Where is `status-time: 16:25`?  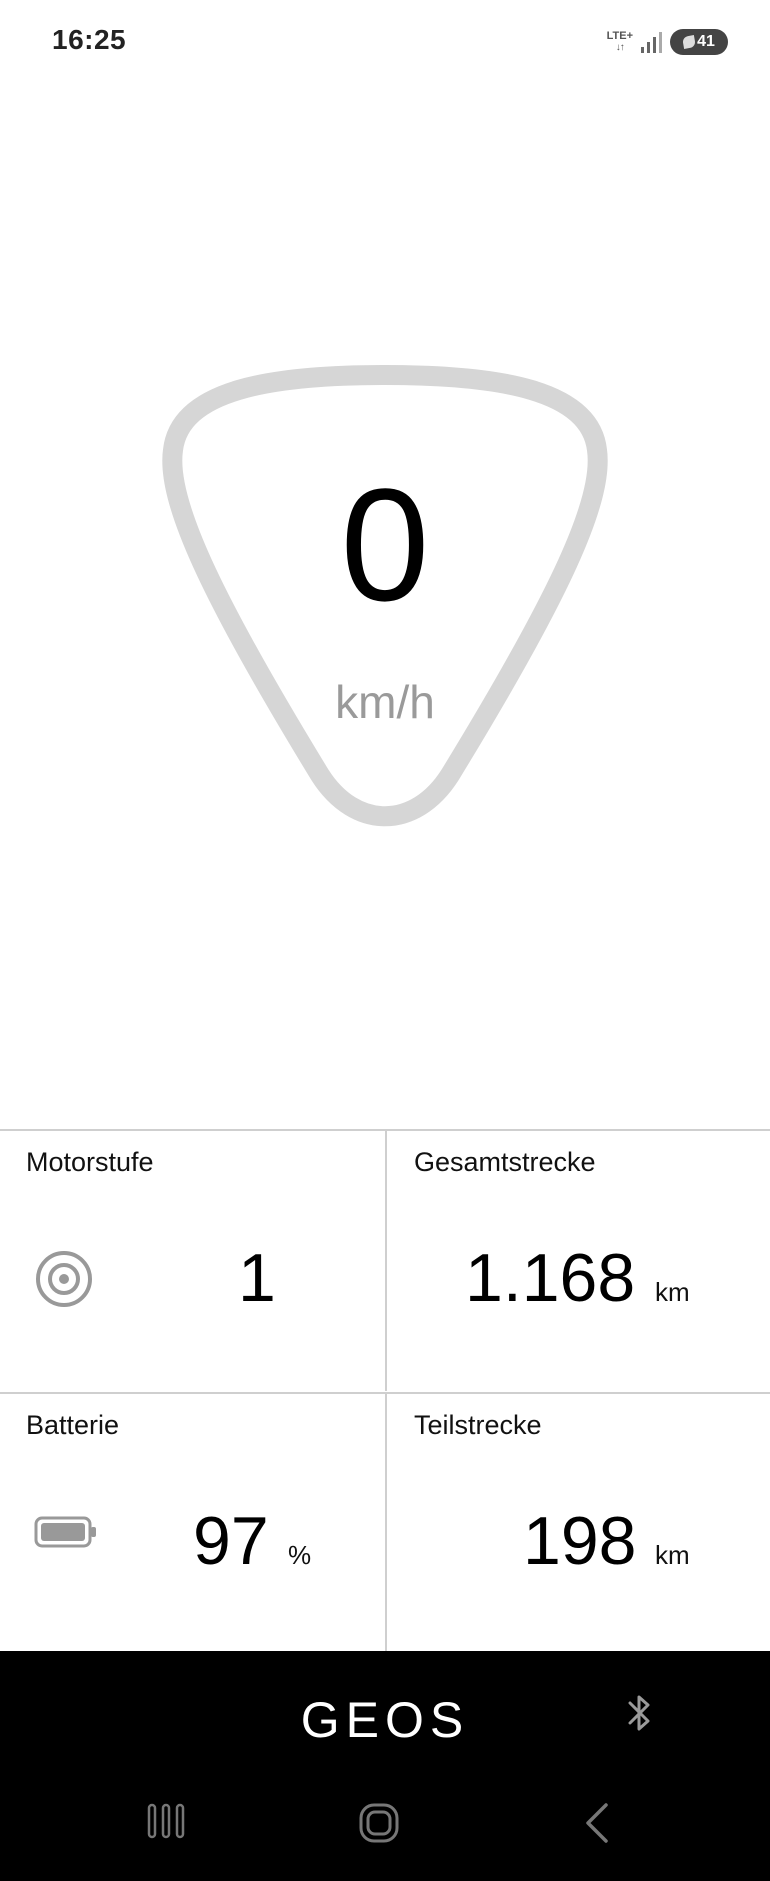 status-time: 16:25 is located at coordinates (89, 39).